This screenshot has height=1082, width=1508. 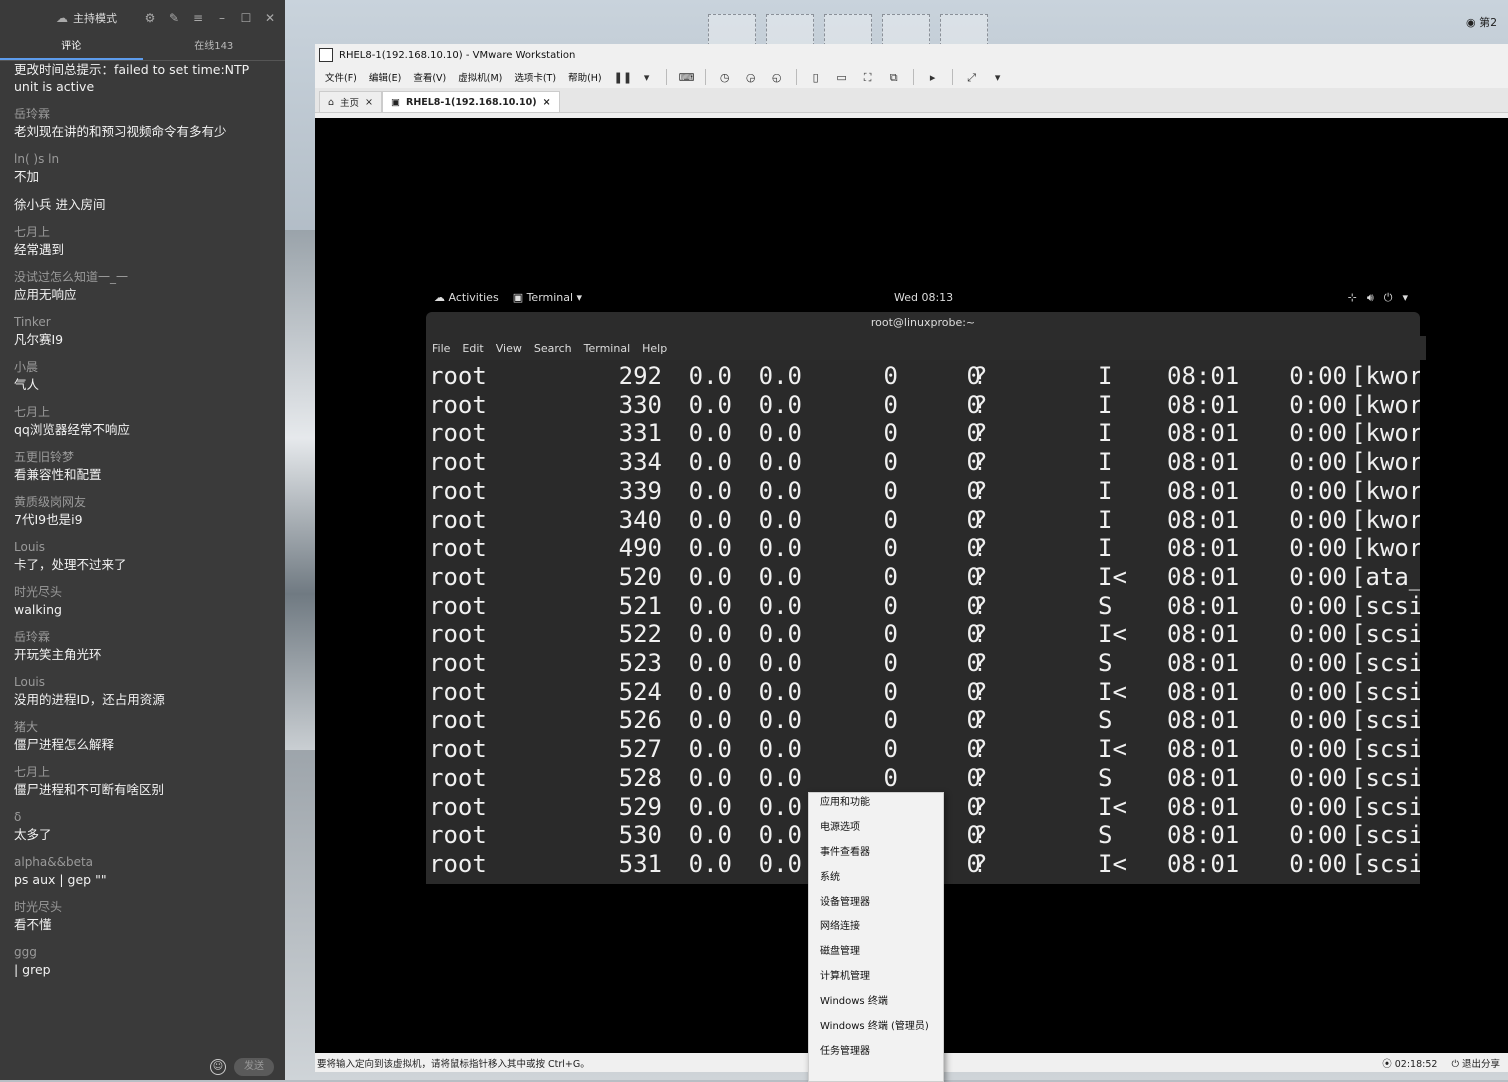 I want to click on context-menu-item: 电源选项, so click(x=876, y=830).